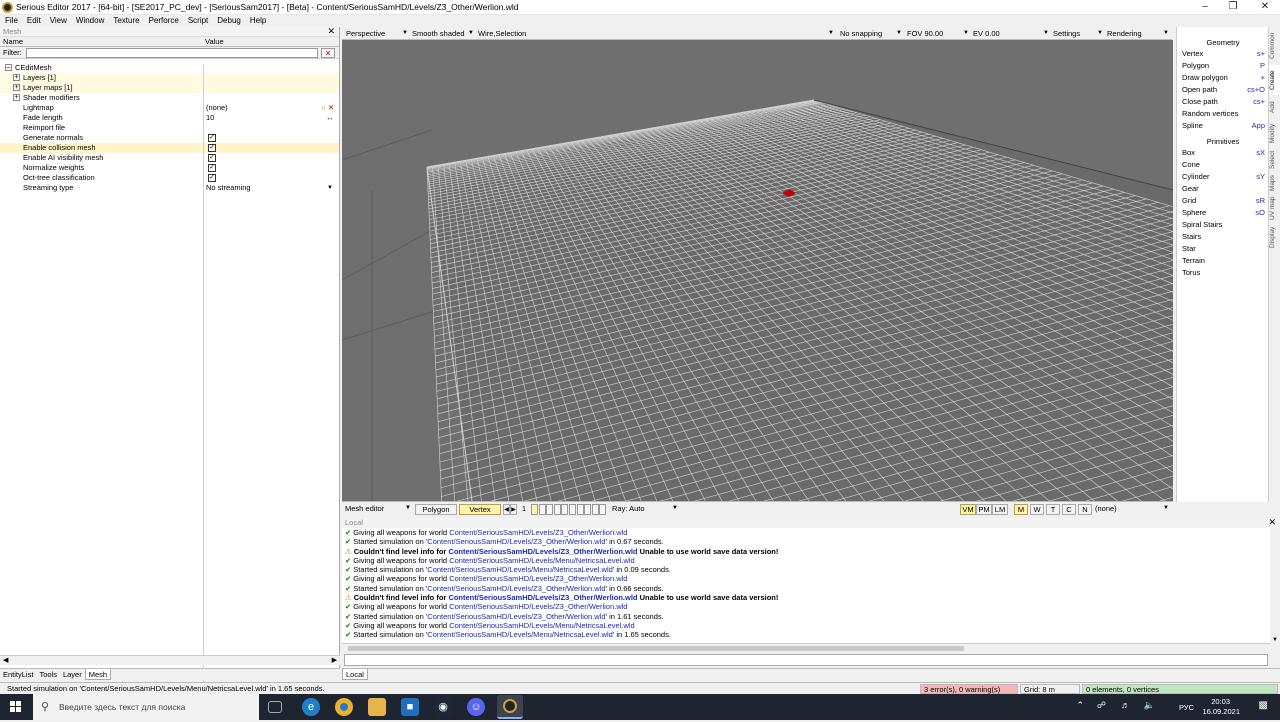 This screenshot has width=1280, height=722. I want to click on prop-octtree-classification: Oct-tree classification ✓, so click(169, 178).